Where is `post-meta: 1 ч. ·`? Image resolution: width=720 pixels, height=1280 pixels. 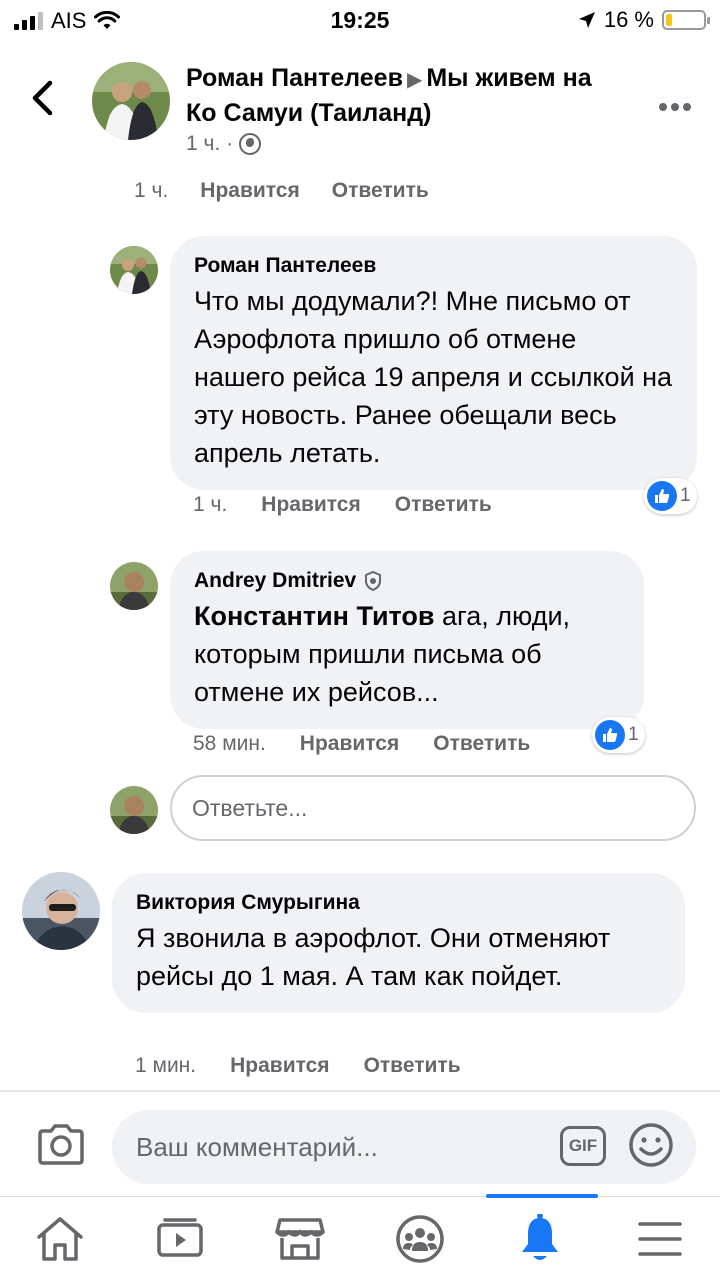
post-meta: 1 ч. · is located at coordinates (224, 144).